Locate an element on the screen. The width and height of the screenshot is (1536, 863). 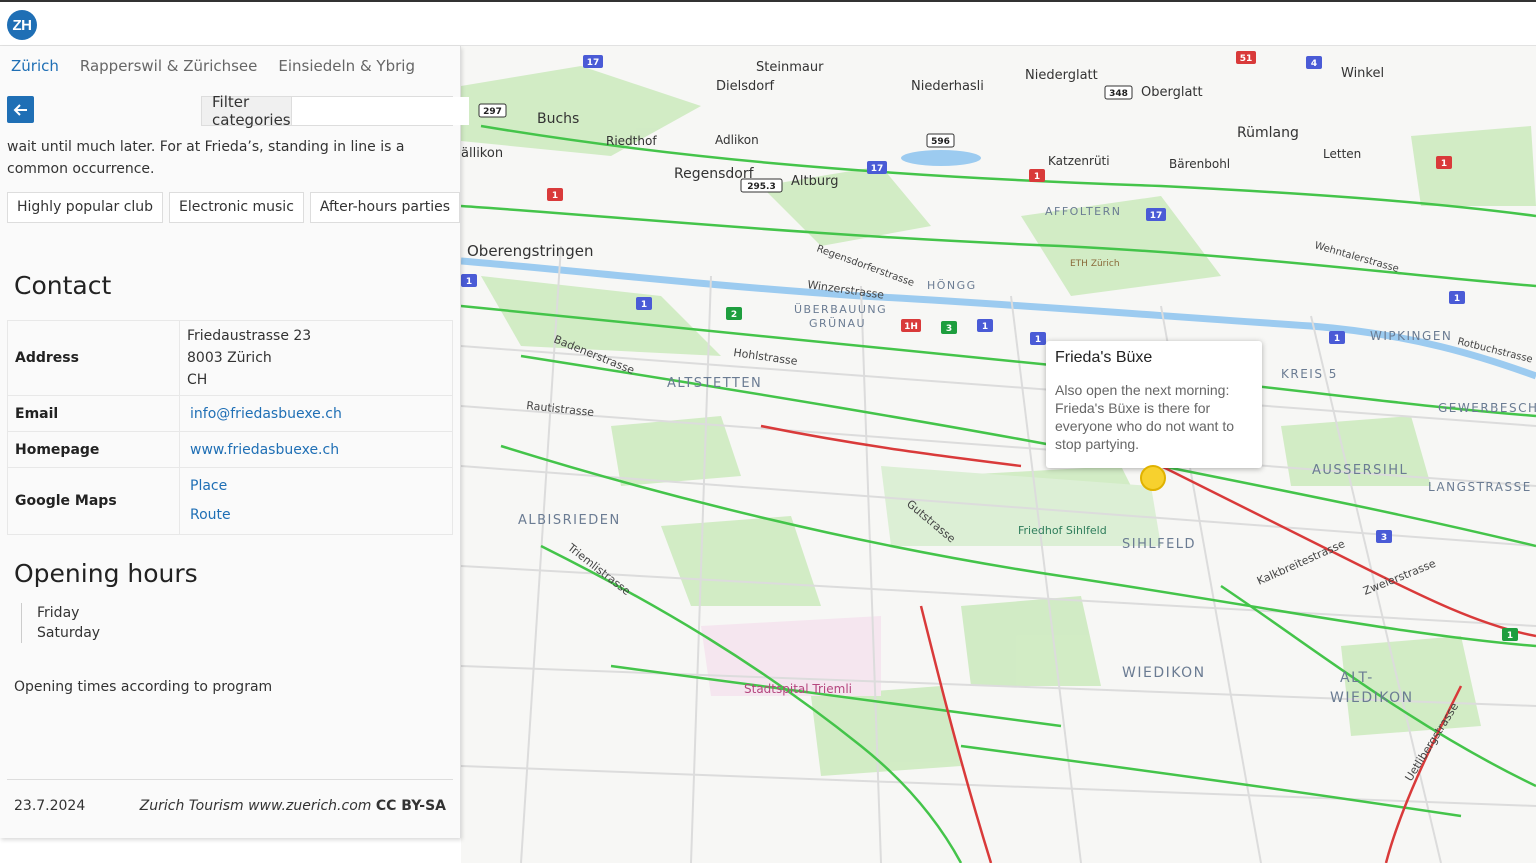
table-row: Address Friedaustrasse 23 8003 Zürich CH is located at coordinates (230, 358).